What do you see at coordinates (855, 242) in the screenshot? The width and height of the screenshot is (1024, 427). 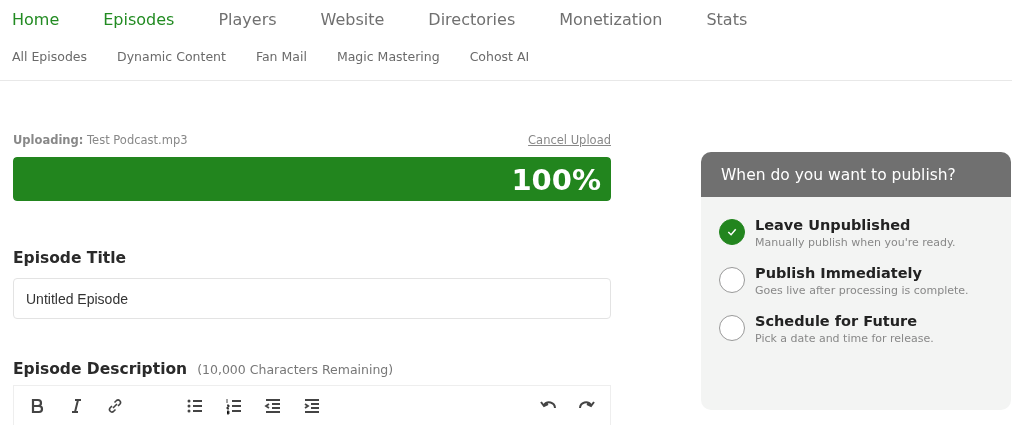 I see `option-hint: Manually publish when you're ready.` at bounding box center [855, 242].